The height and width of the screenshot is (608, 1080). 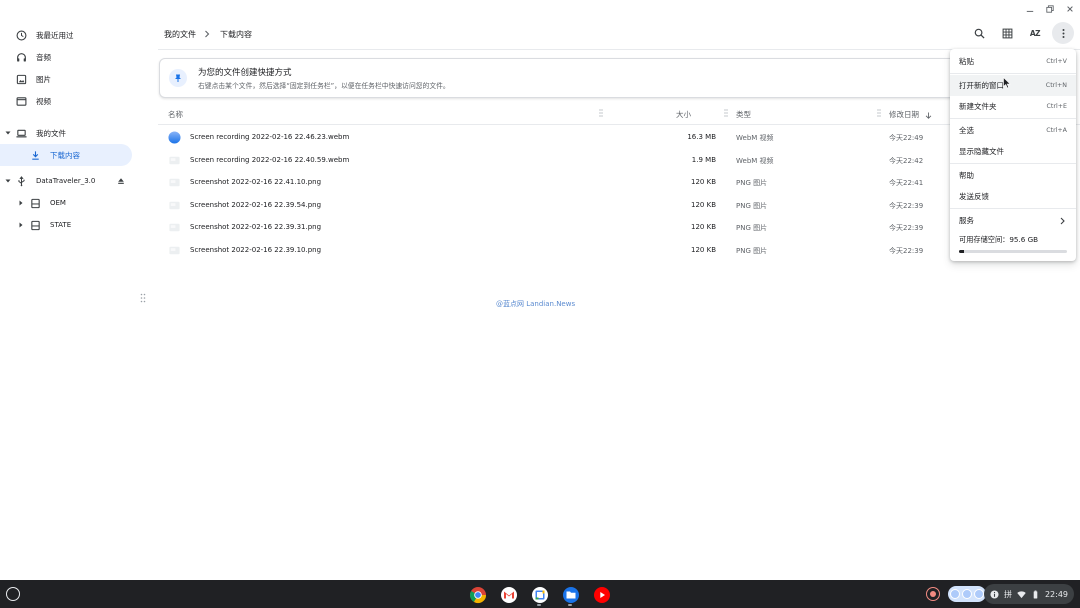 I want to click on toolbar: AZ, so click(x=1021, y=33).